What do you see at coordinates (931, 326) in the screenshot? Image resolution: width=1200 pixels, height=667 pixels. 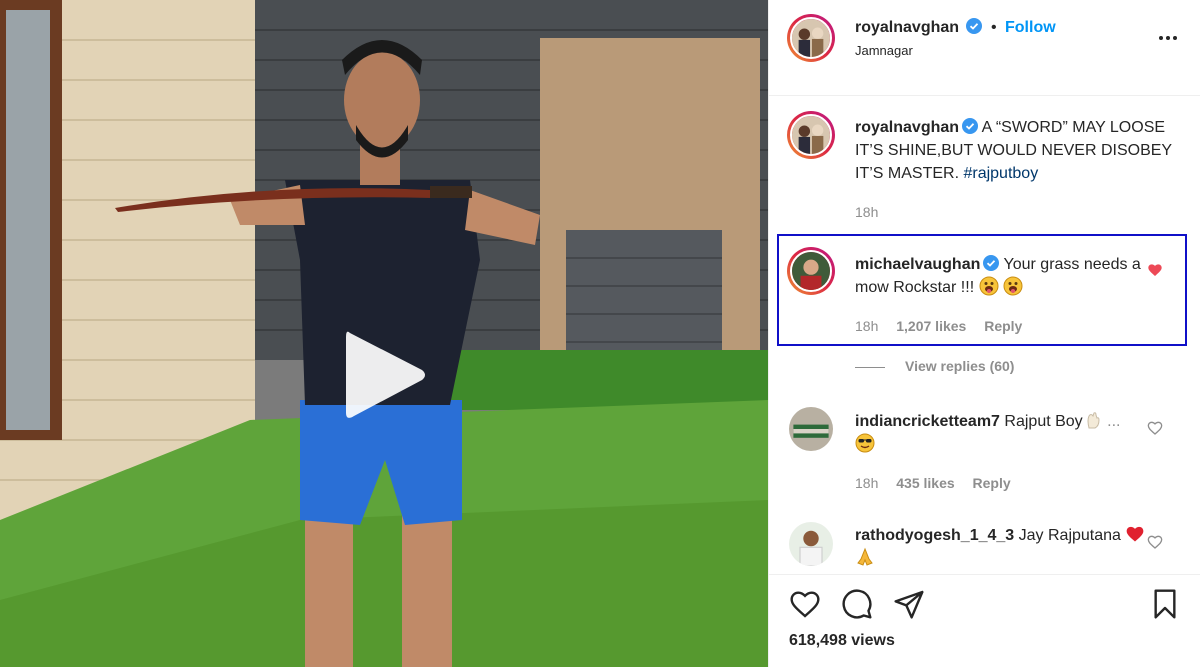 I see `comment-likes: 1,207 likes` at bounding box center [931, 326].